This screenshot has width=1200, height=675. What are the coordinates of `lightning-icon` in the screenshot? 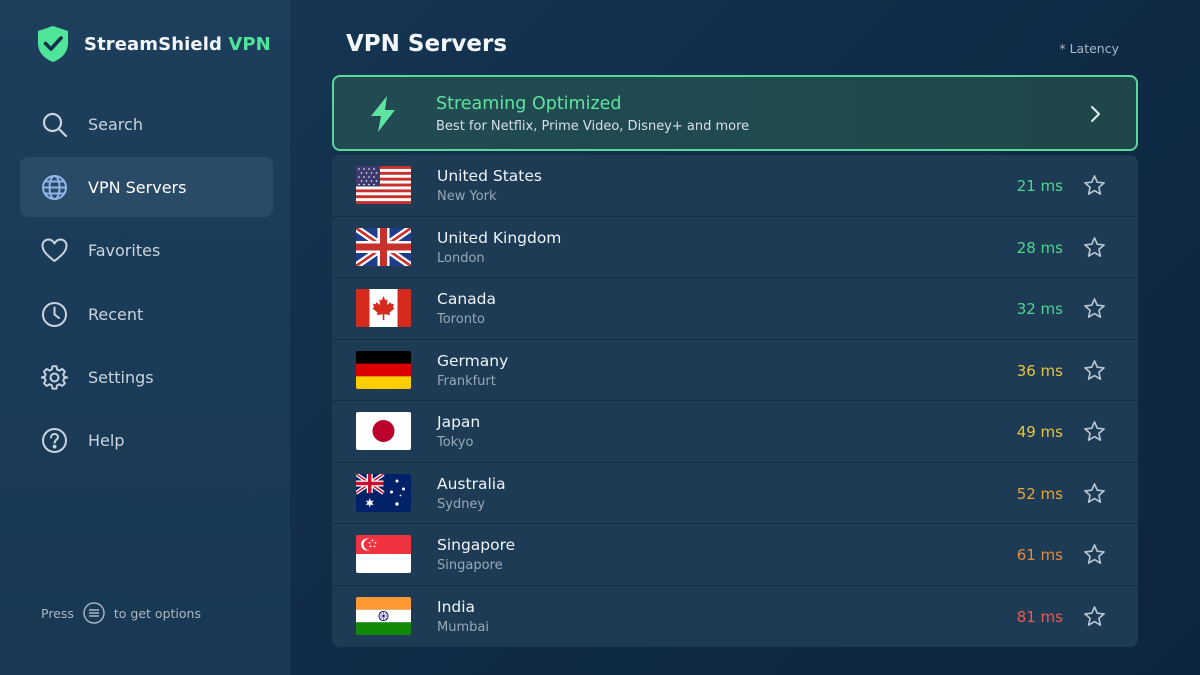 It's located at (383, 114).